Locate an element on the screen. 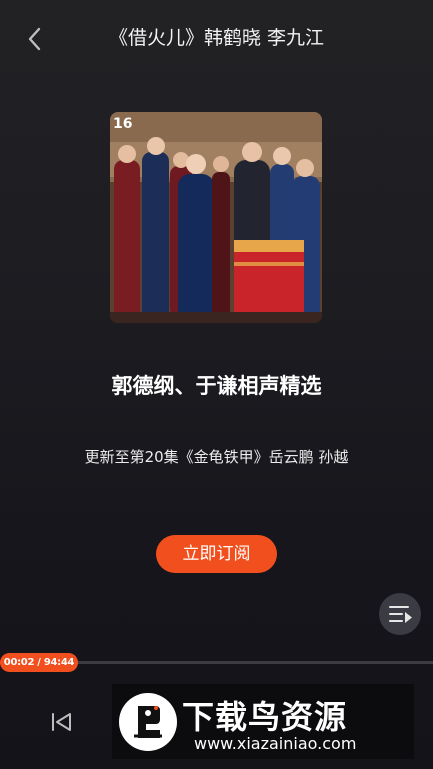  album-name: 郭德纲、于谦相声精选 is located at coordinates (216, 386).